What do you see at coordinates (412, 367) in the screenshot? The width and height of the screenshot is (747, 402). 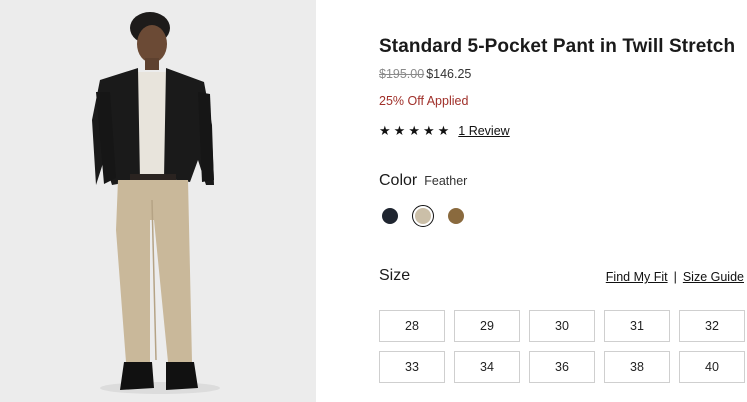 I see `size-option-33: 33` at bounding box center [412, 367].